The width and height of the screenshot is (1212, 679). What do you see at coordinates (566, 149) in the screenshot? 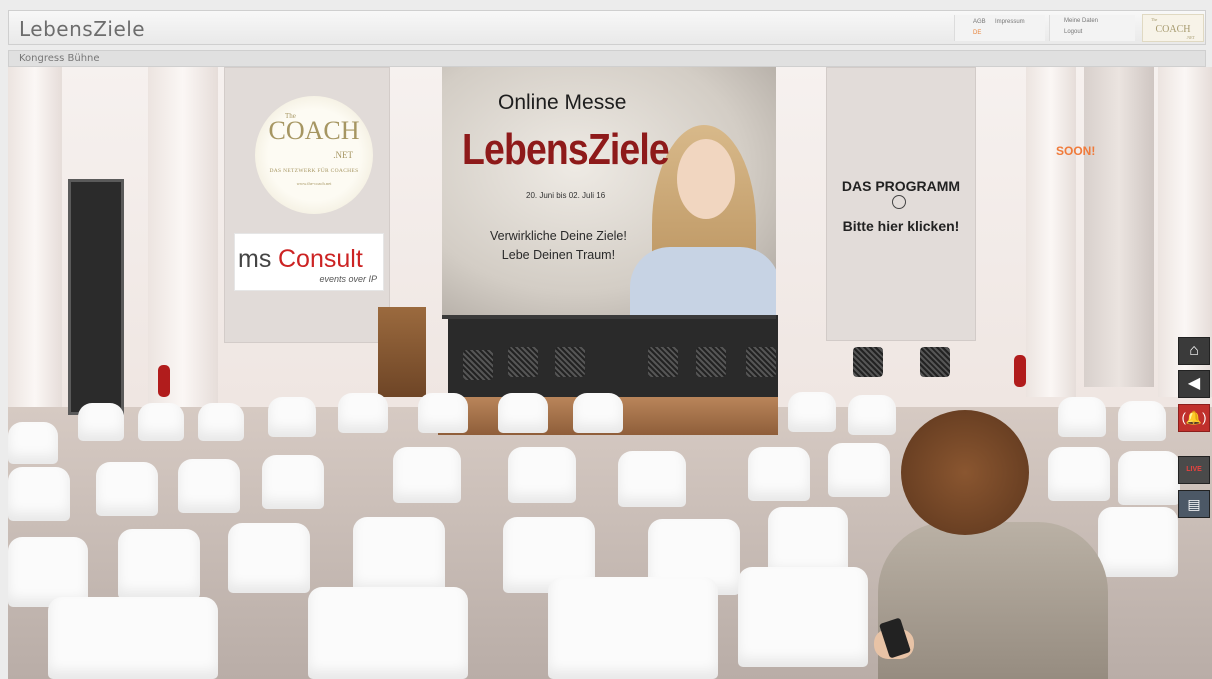
I see `screen-title: LebensZiele` at bounding box center [566, 149].